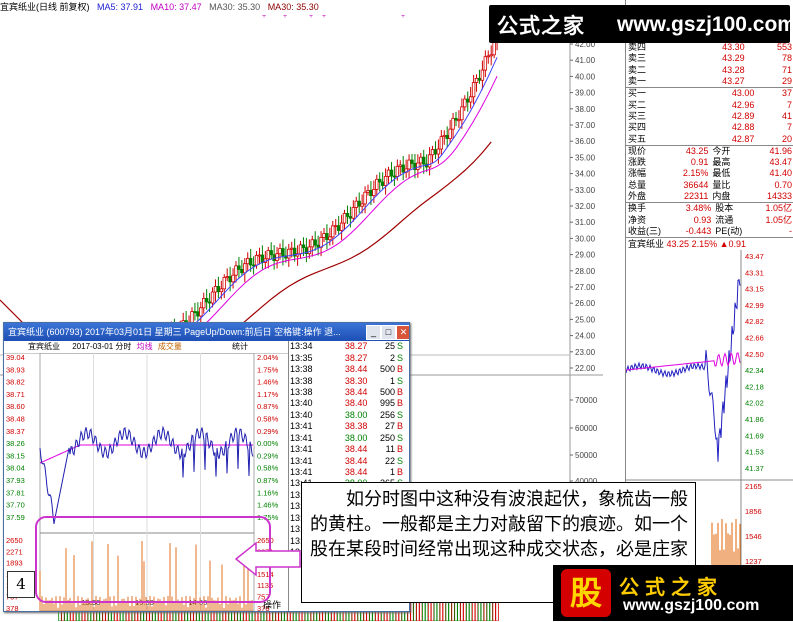 The image size is (793, 622). I want to click on event-marker: +, so click(324, 17).